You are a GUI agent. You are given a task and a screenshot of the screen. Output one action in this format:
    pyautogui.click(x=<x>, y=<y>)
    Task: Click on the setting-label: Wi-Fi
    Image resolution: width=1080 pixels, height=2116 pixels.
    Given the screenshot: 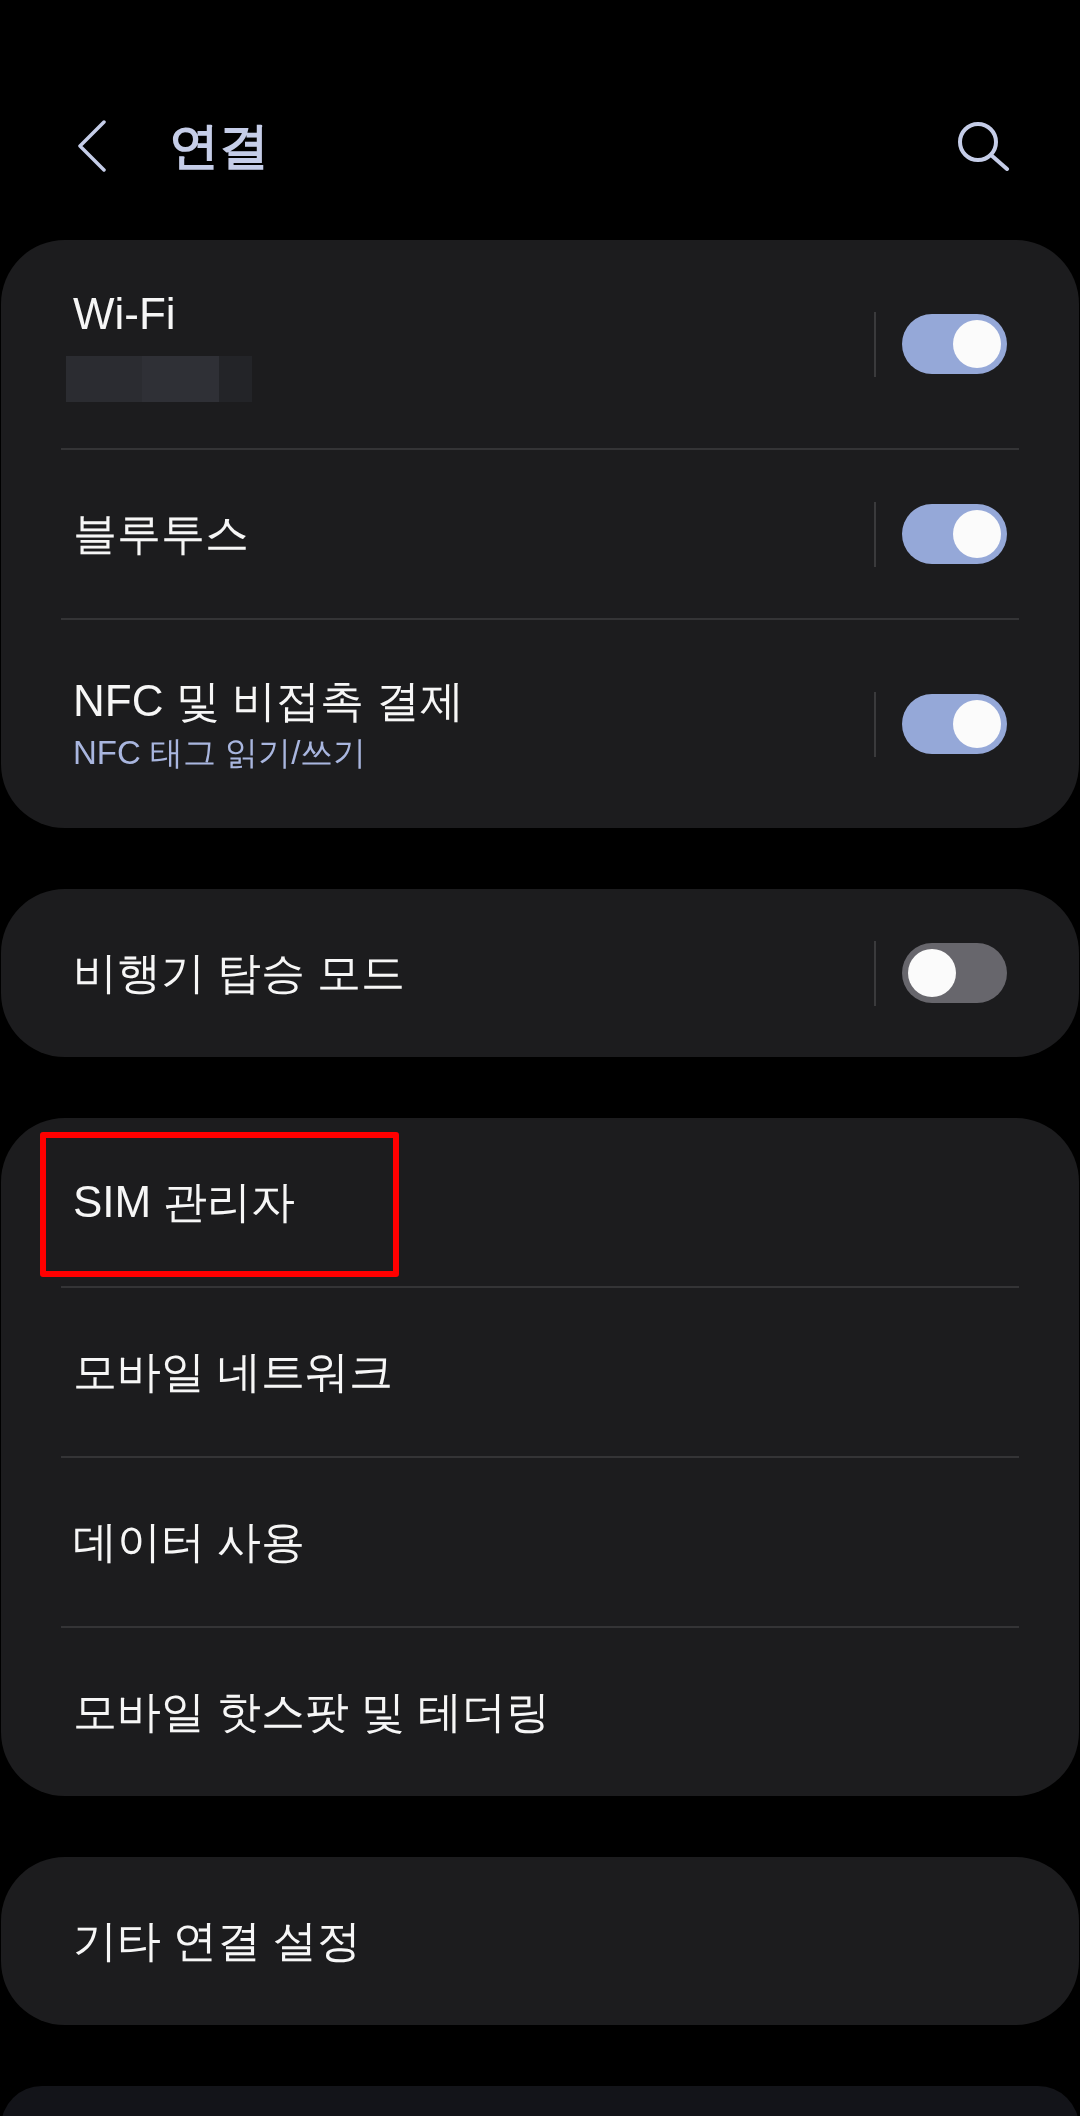 What is the action you would take?
    pyautogui.click(x=124, y=314)
    